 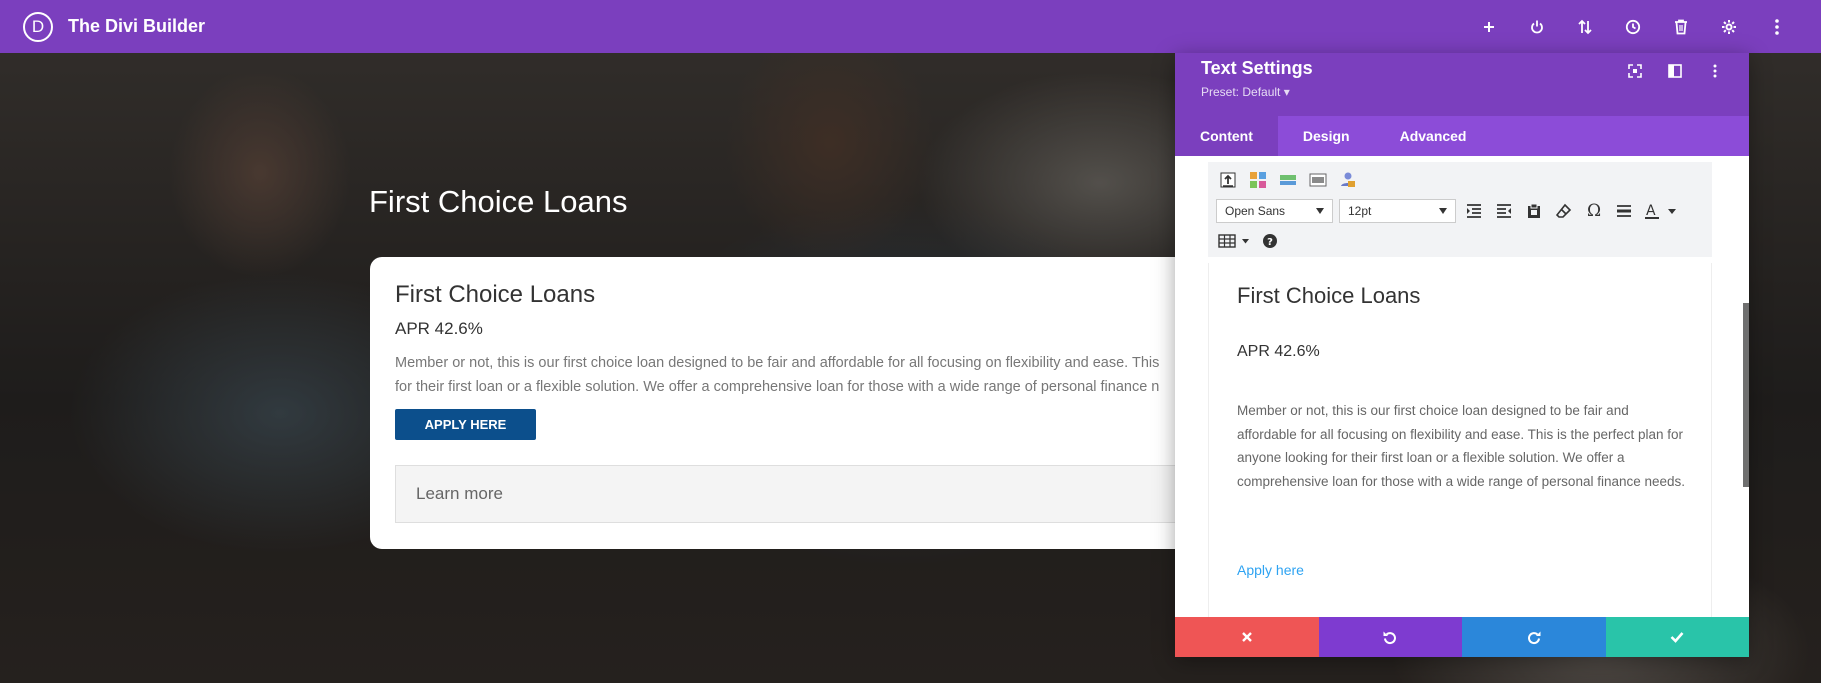 I want to click on divi-logo: D, so click(x=38, y=26).